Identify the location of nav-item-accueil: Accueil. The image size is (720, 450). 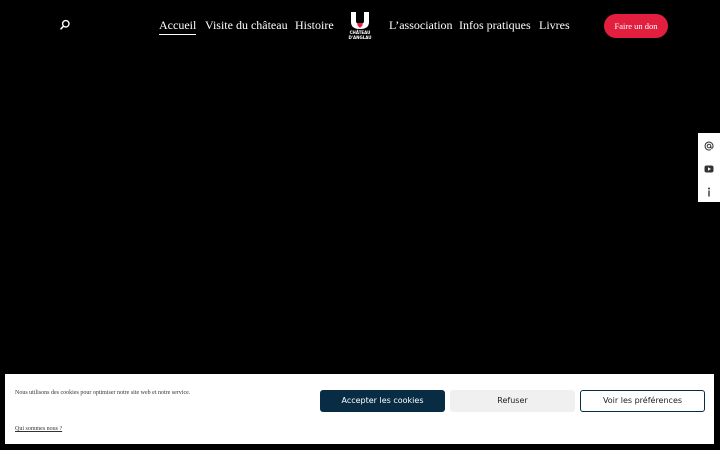
(178, 26).